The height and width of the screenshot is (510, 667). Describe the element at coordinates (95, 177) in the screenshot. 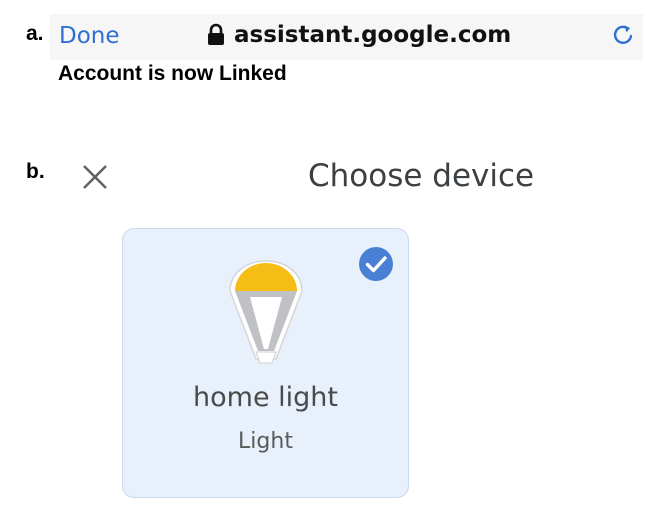

I see `close-icon` at that location.